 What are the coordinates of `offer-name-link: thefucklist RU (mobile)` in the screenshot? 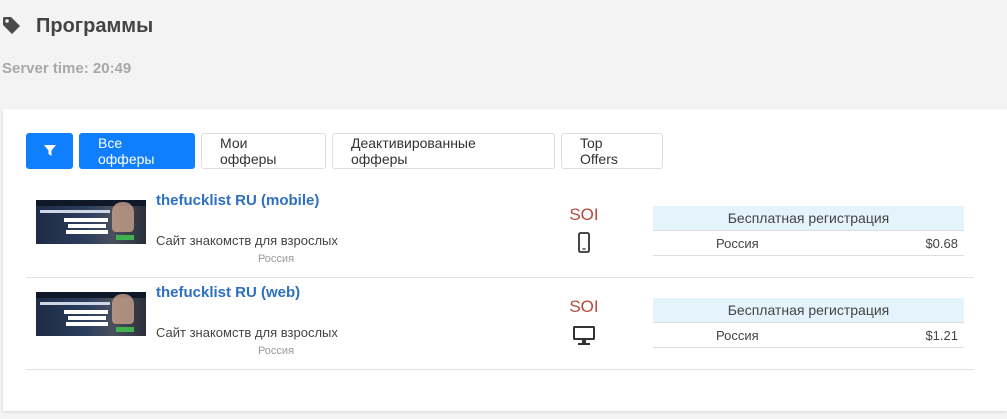 It's located at (237, 200).